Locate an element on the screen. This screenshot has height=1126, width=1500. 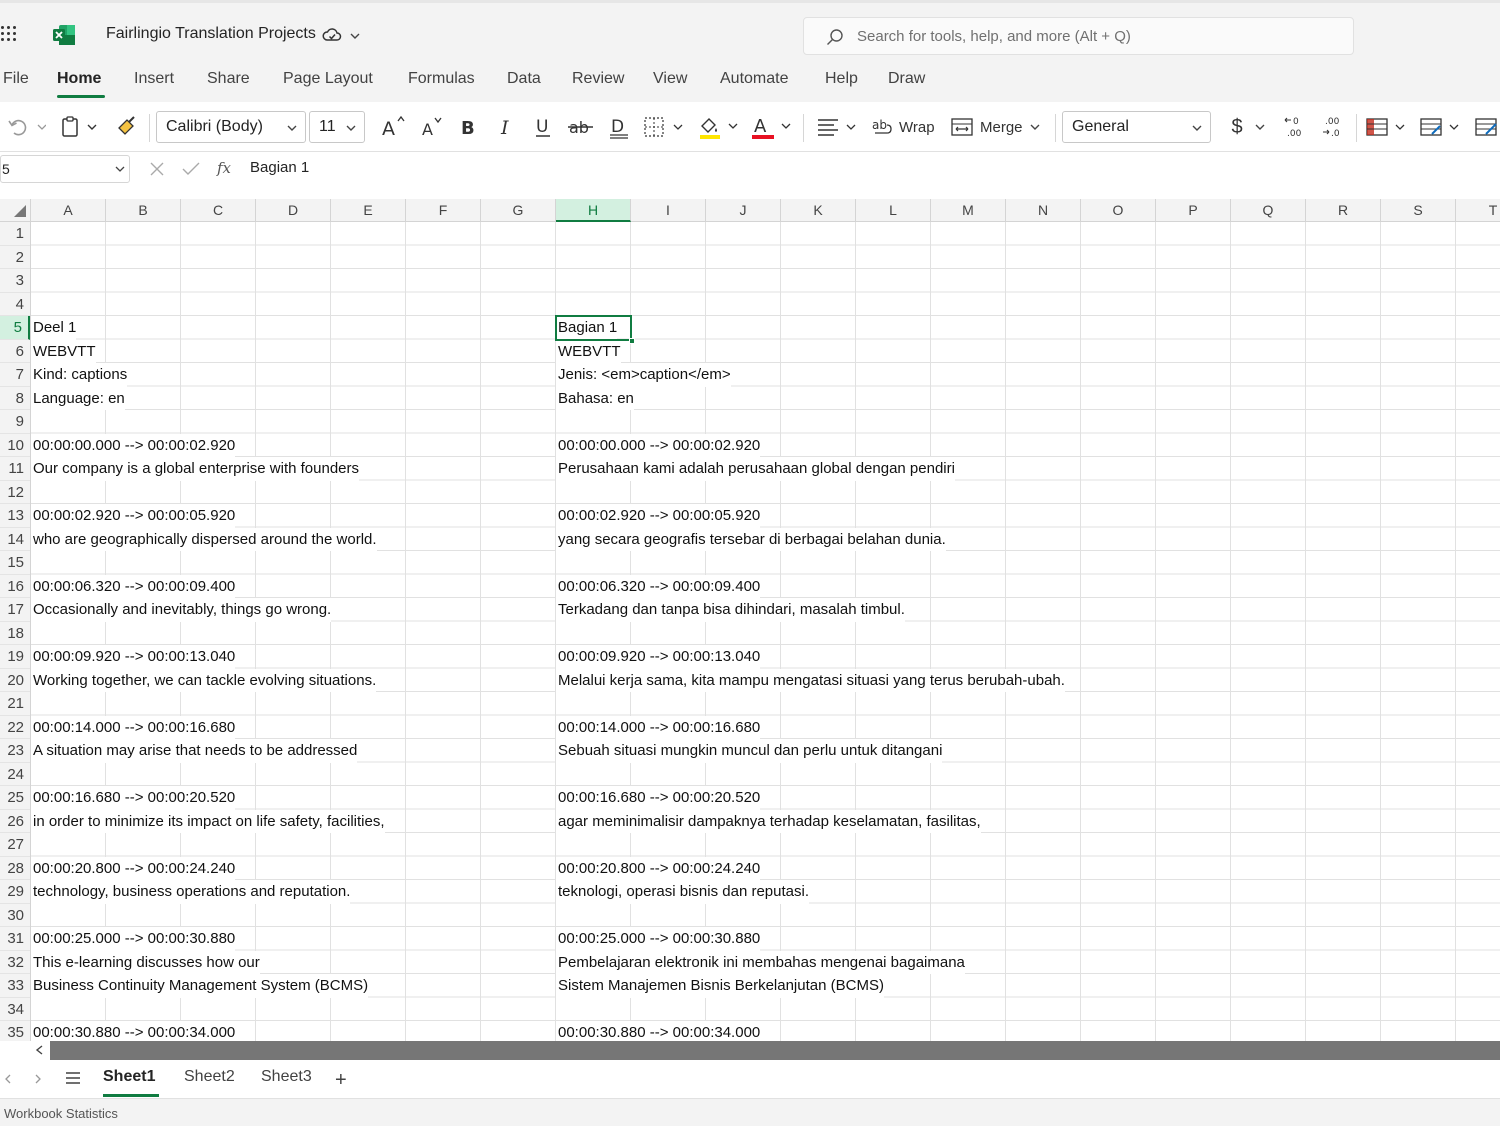
column-header-g: G is located at coordinates (518, 210).